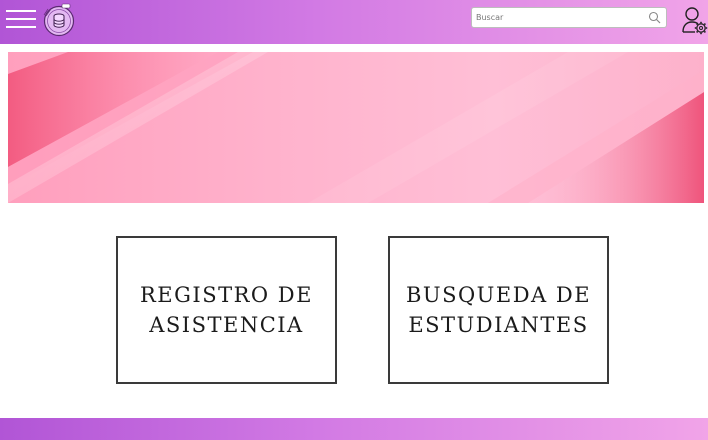 This screenshot has width=708, height=440. What do you see at coordinates (354, 22) in the screenshot?
I see `top-navbar` at bounding box center [354, 22].